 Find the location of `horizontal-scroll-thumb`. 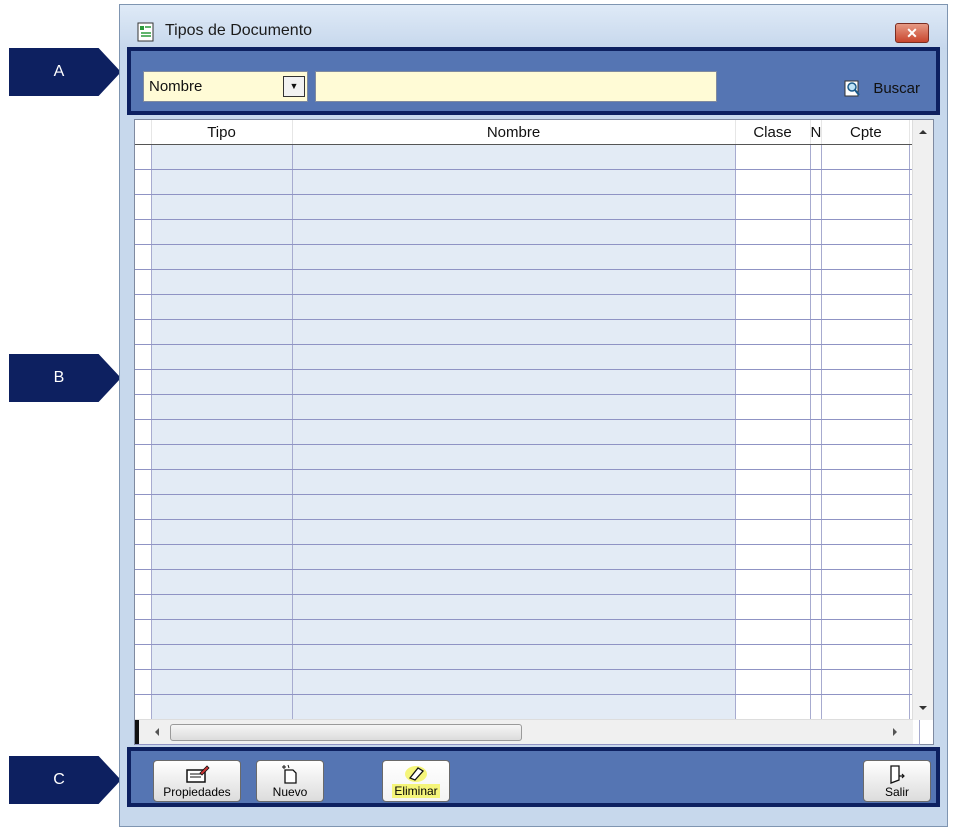

horizontal-scroll-thumb is located at coordinates (346, 732).